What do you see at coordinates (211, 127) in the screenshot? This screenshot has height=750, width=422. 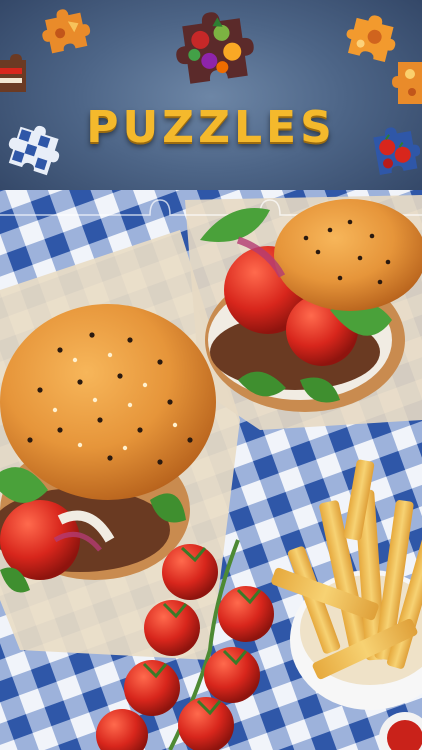 I see `page-title: PUZZLES` at bounding box center [211, 127].